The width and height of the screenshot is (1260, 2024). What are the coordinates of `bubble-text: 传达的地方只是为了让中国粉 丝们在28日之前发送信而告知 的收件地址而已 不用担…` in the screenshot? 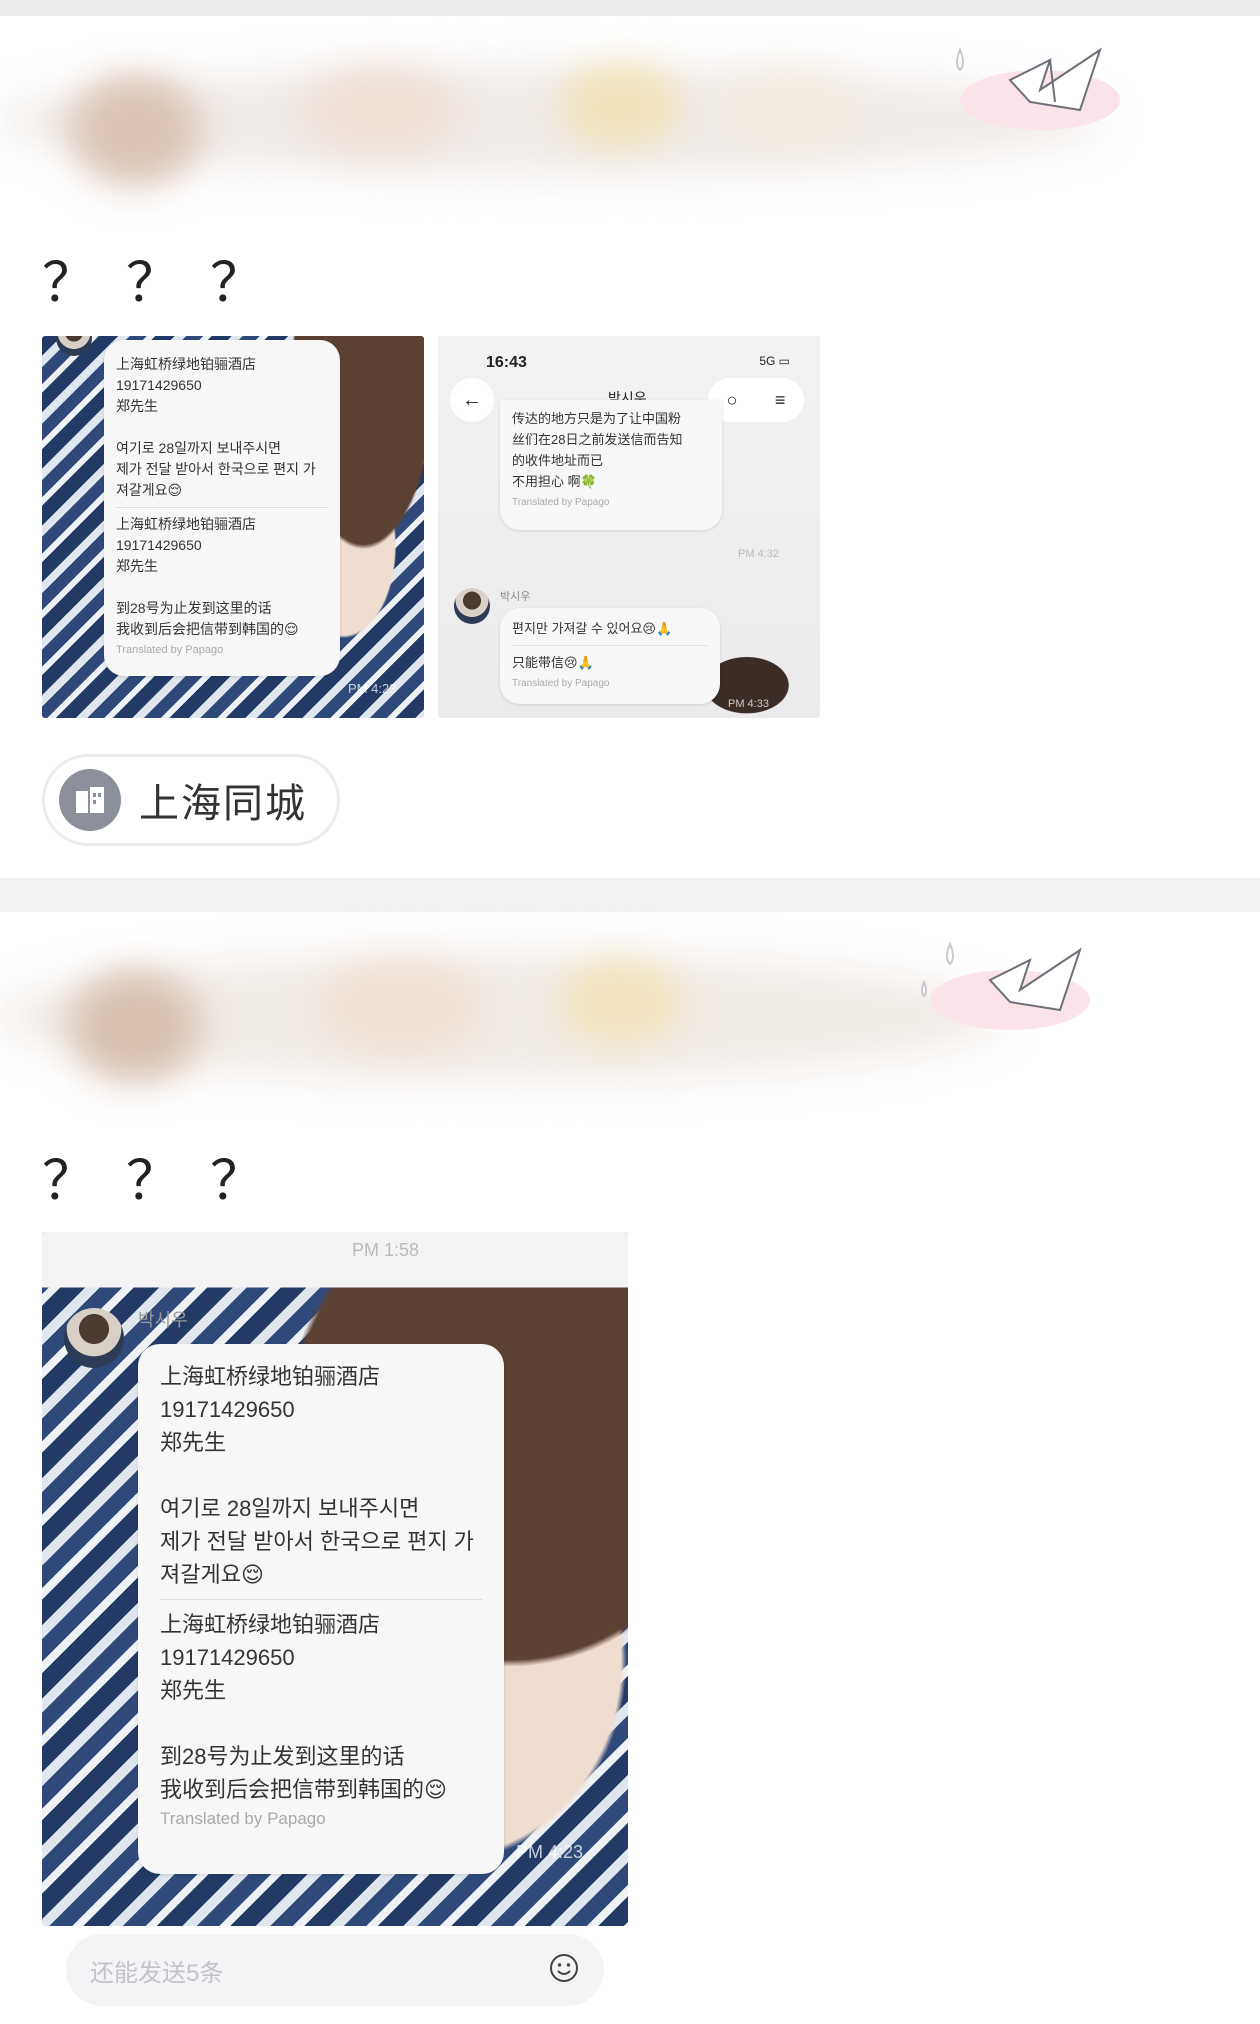 It's located at (597, 450).